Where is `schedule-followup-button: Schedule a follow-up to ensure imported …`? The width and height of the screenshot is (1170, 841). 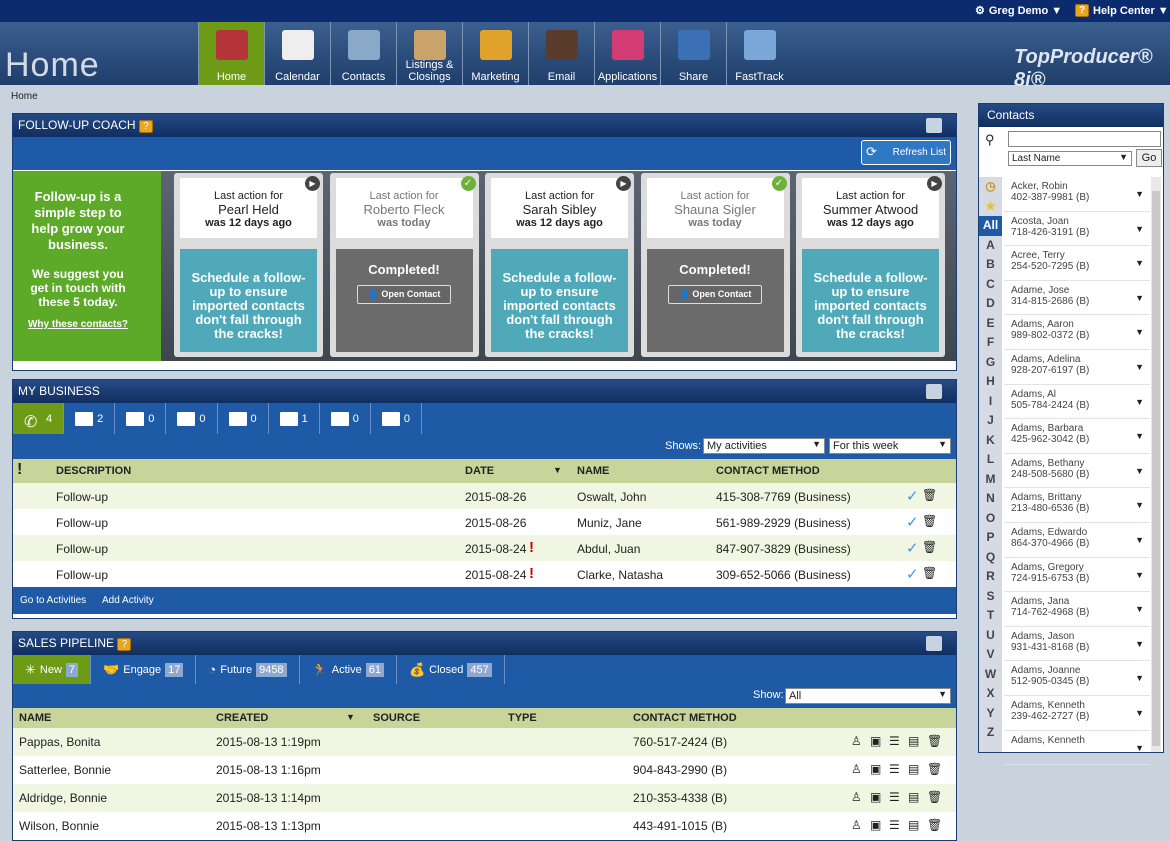
schedule-followup-button: Schedule a follow-up to ensure imported … is located at coordinates (559, 300).